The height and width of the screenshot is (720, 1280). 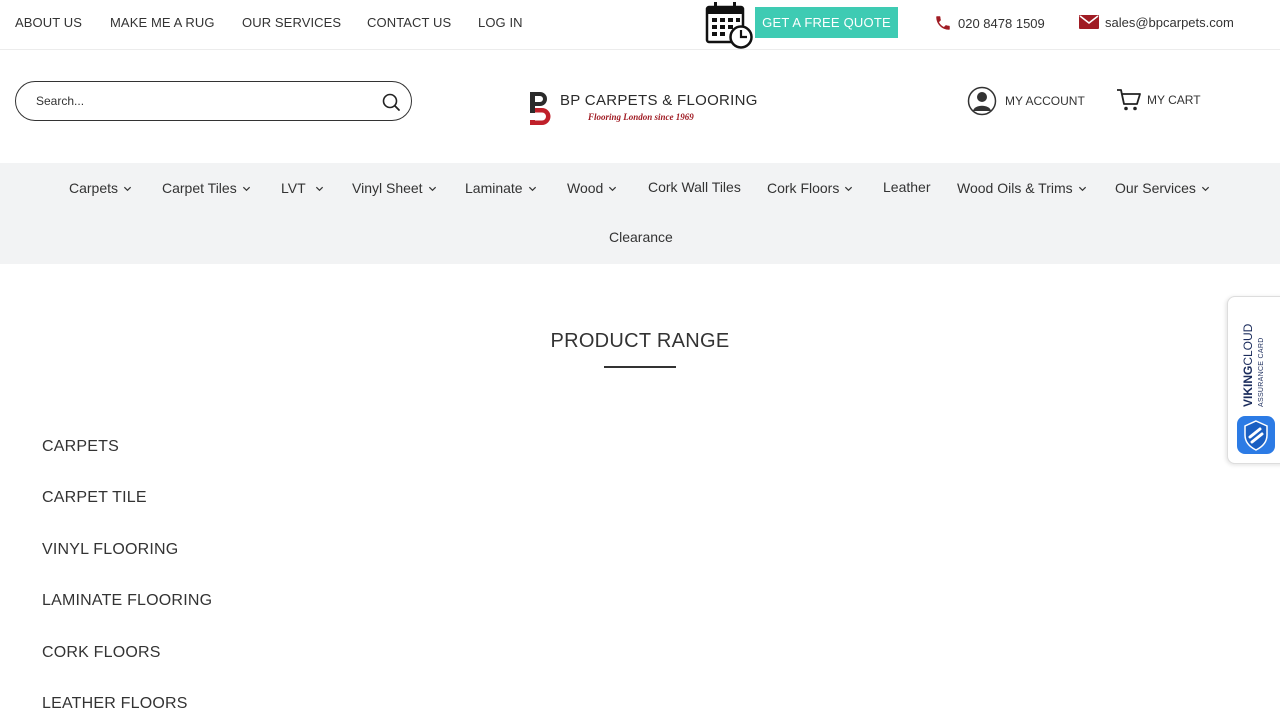 What do you see at coordinates (1129, 100) in the screenshot?
I see `shopping-cart-icon` at bounding box center [1129, 100].